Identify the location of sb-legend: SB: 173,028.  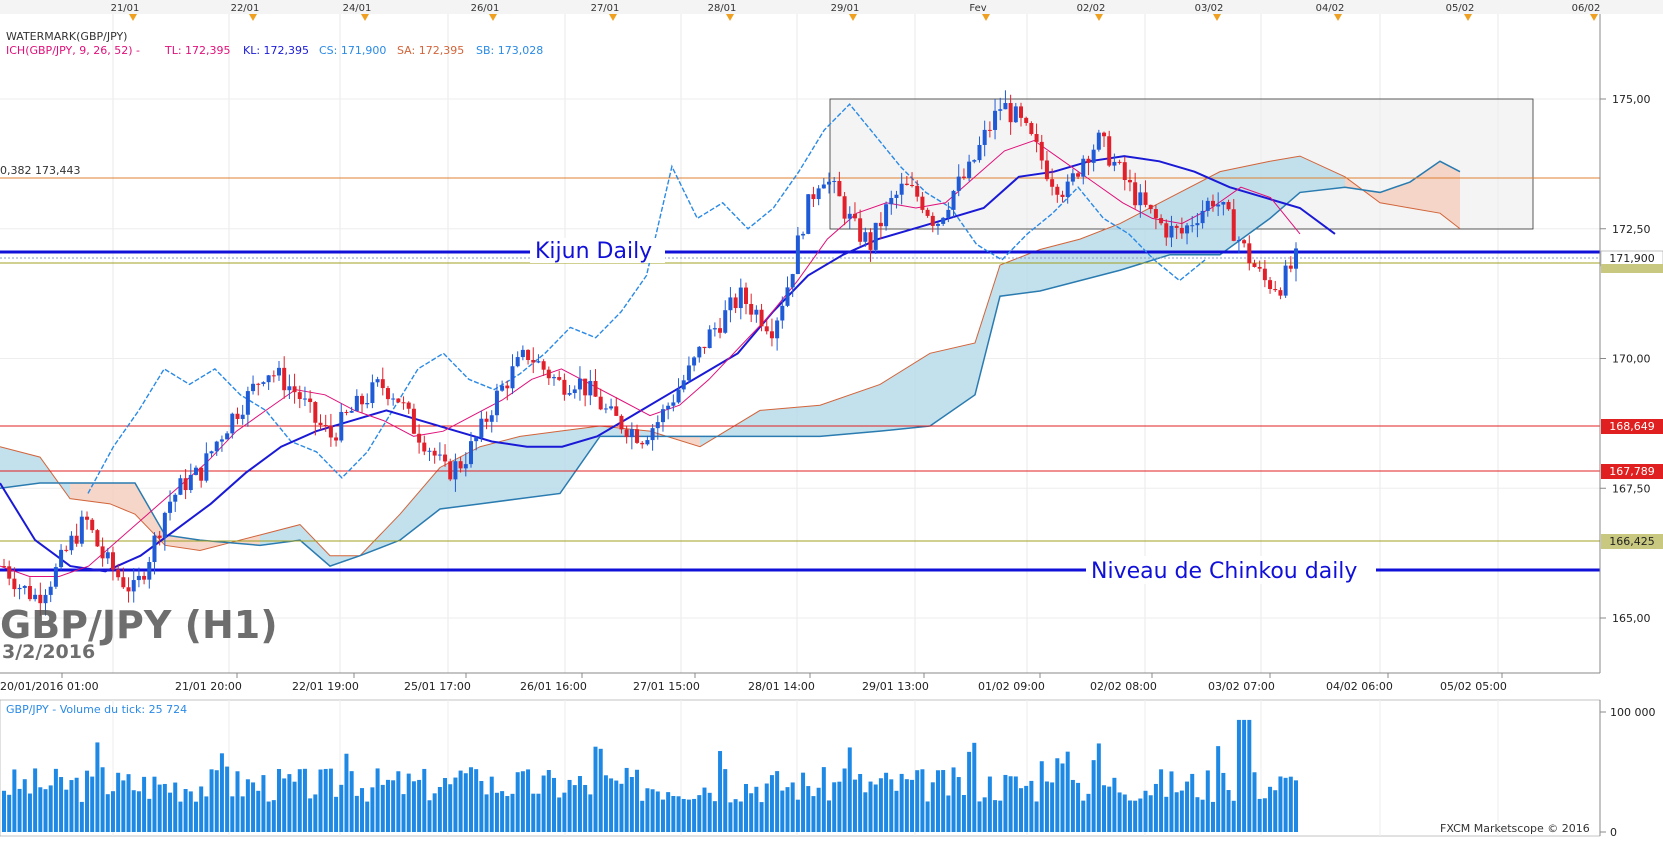
(509, 50).